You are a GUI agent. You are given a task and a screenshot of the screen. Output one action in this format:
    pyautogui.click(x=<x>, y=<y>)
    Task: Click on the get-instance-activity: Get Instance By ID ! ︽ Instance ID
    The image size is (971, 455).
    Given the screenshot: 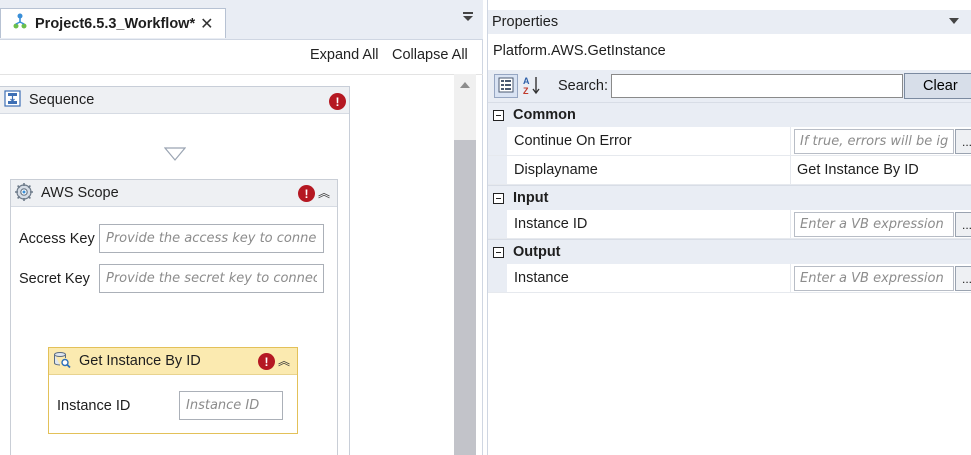 What is the action you would take?
    pyautogui.click(x=173, y=390)
    